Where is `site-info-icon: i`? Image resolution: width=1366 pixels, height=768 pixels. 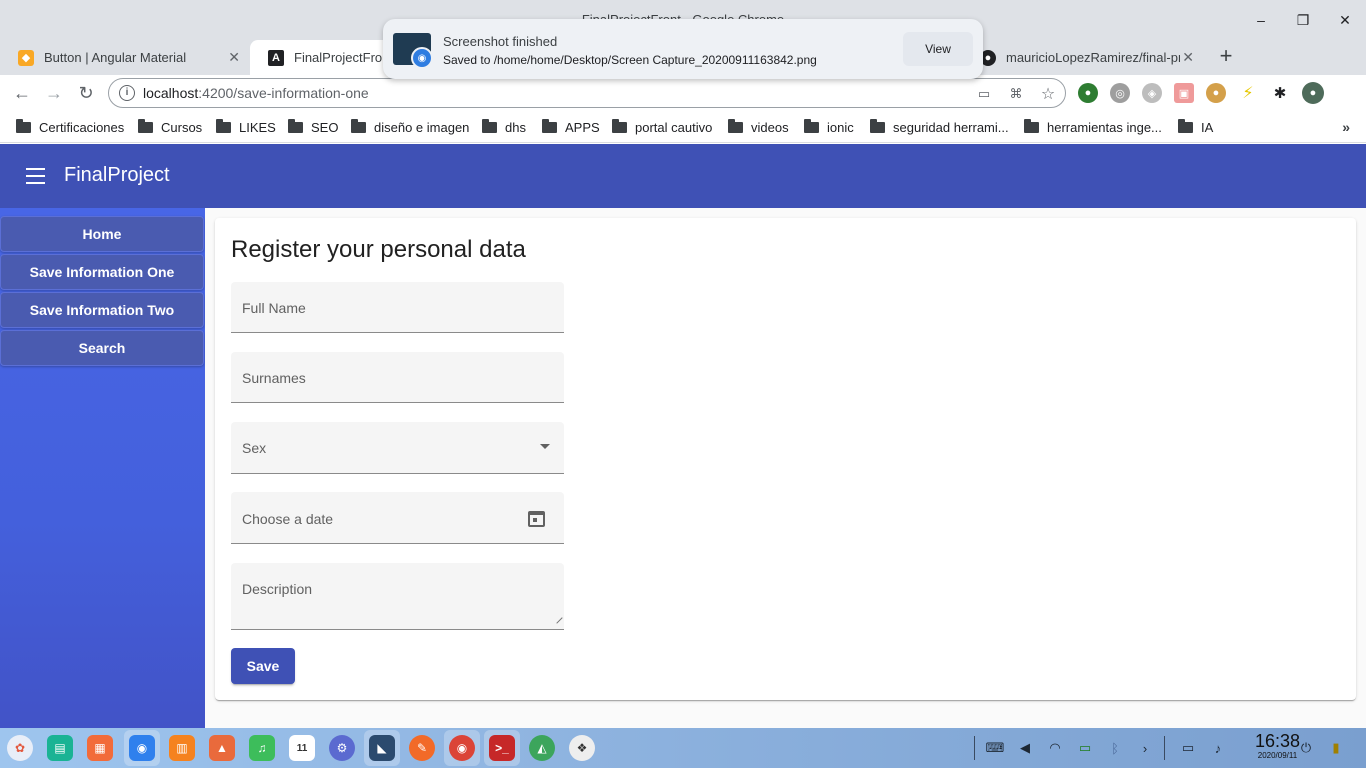
site-info-icon: i is located at coordinates (127, 93).